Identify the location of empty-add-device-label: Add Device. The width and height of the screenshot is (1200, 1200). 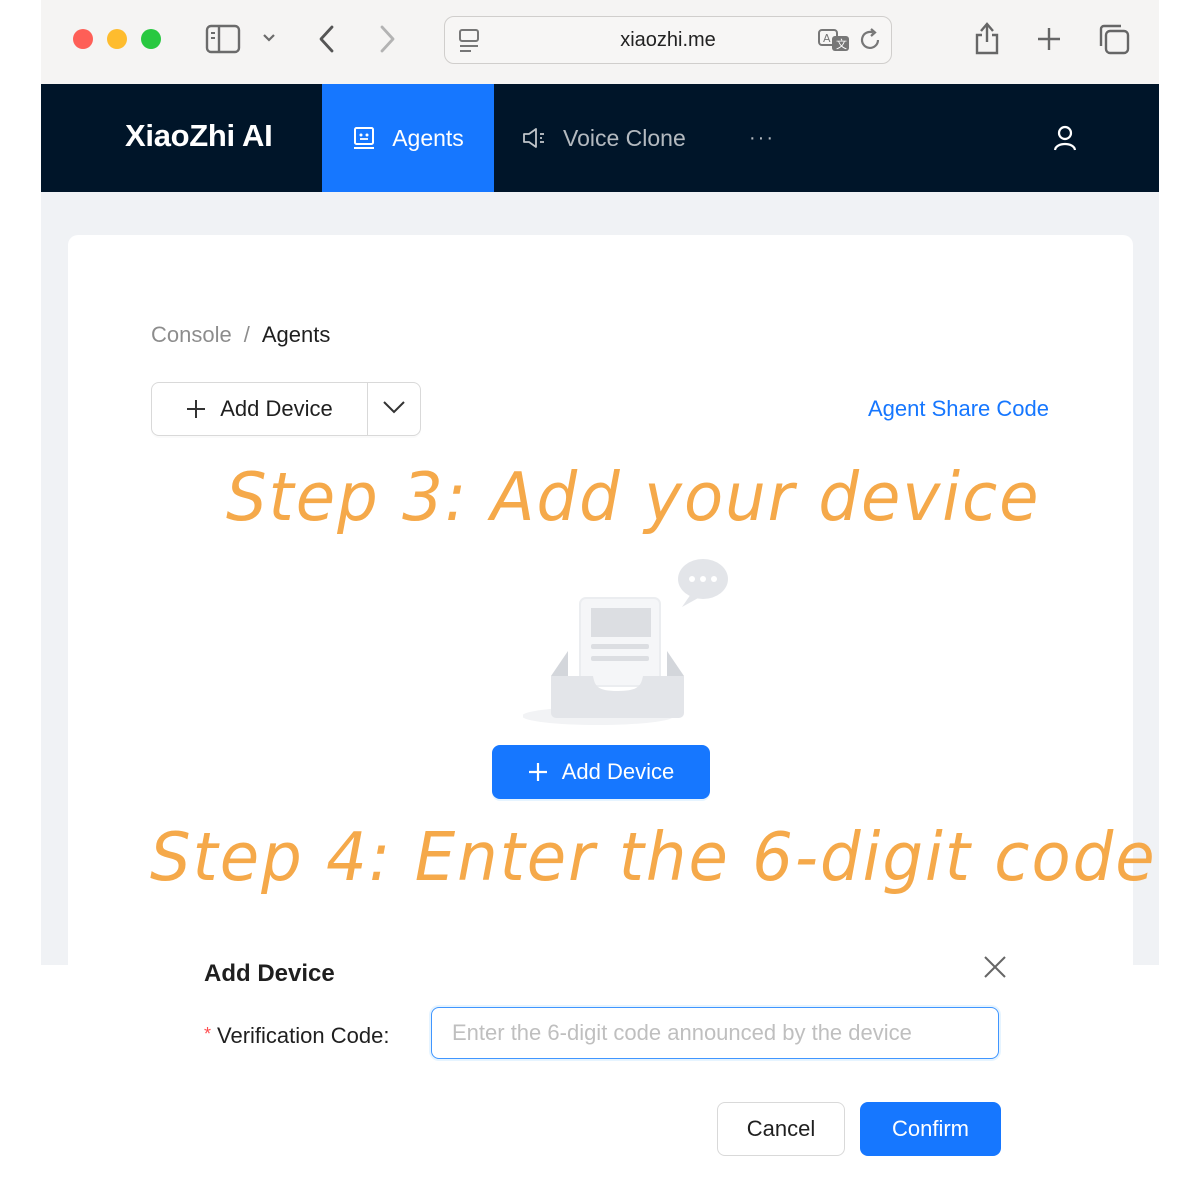
(618, 771).